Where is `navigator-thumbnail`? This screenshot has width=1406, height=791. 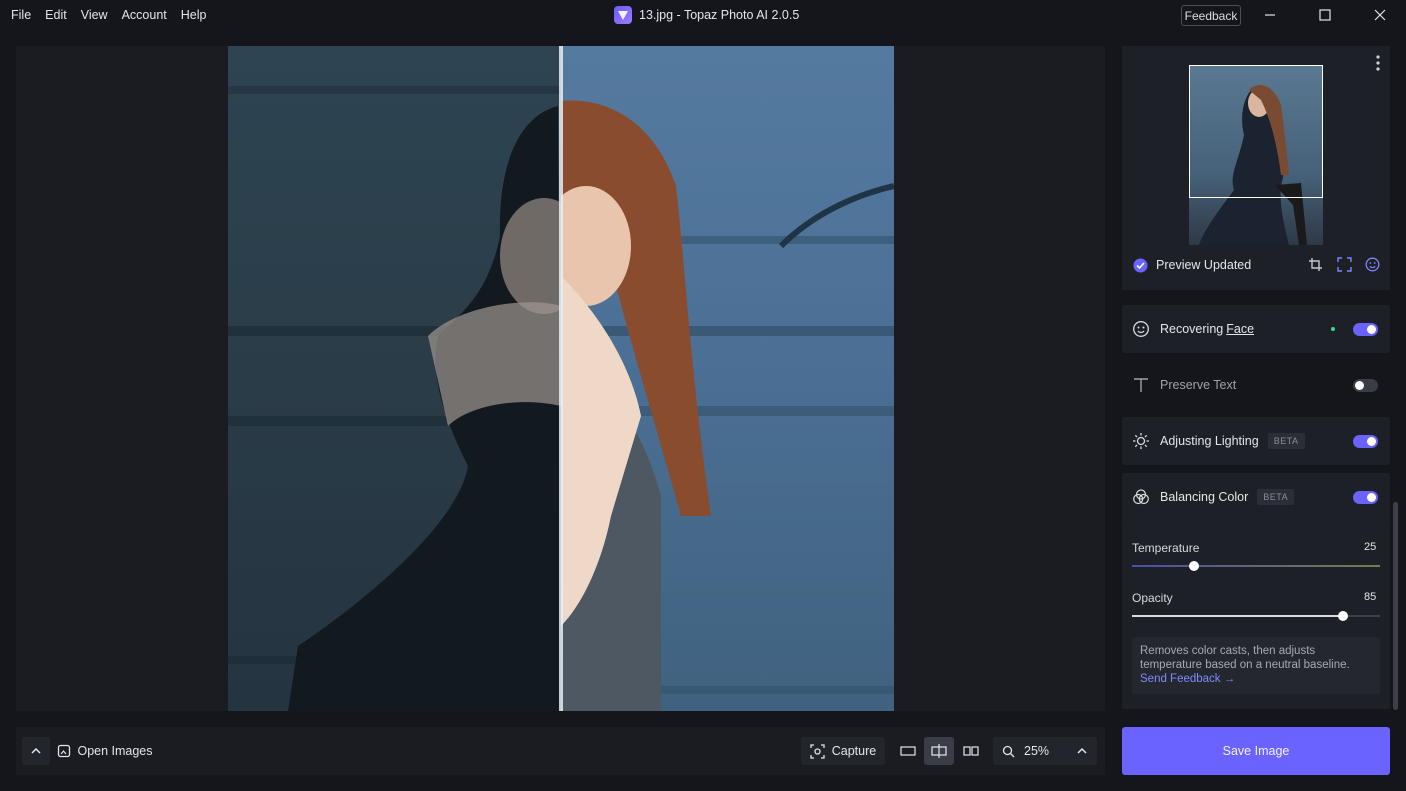 navigator-thumbnail is located at coordinates (1256, 155).